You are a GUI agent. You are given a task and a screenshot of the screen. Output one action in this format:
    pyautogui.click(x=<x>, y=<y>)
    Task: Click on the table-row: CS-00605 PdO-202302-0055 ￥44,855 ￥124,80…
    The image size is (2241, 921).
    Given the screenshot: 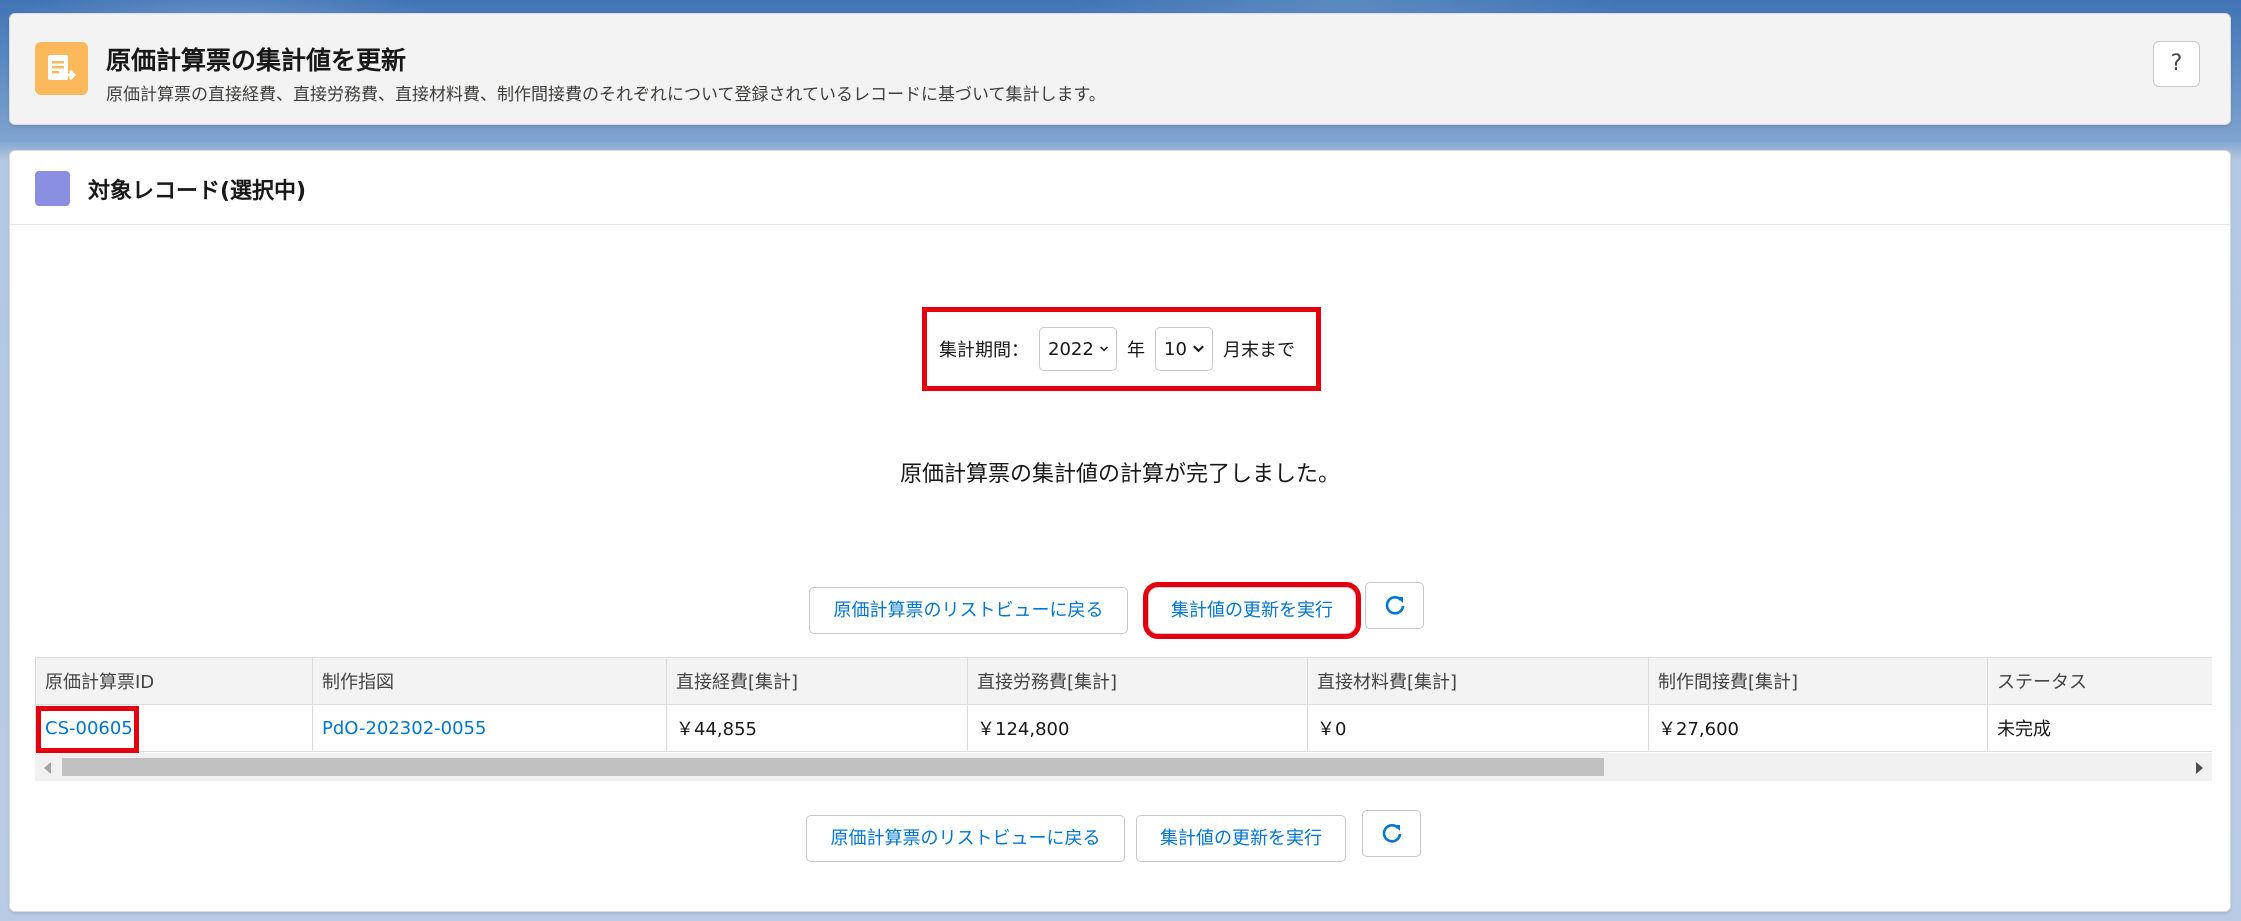 What is the action you would take?
    pyautogui.click(x=1123, y=728)
    